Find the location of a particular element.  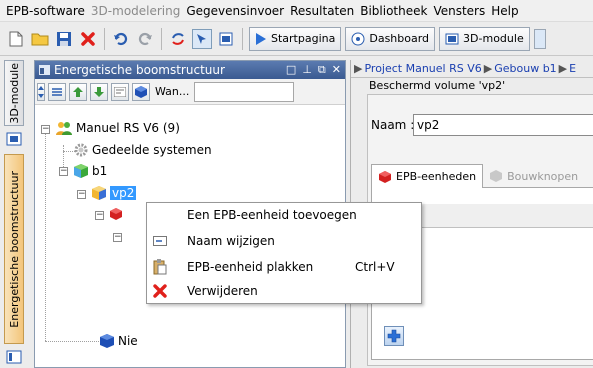

redo-icon is located at coordinates (145, 38).